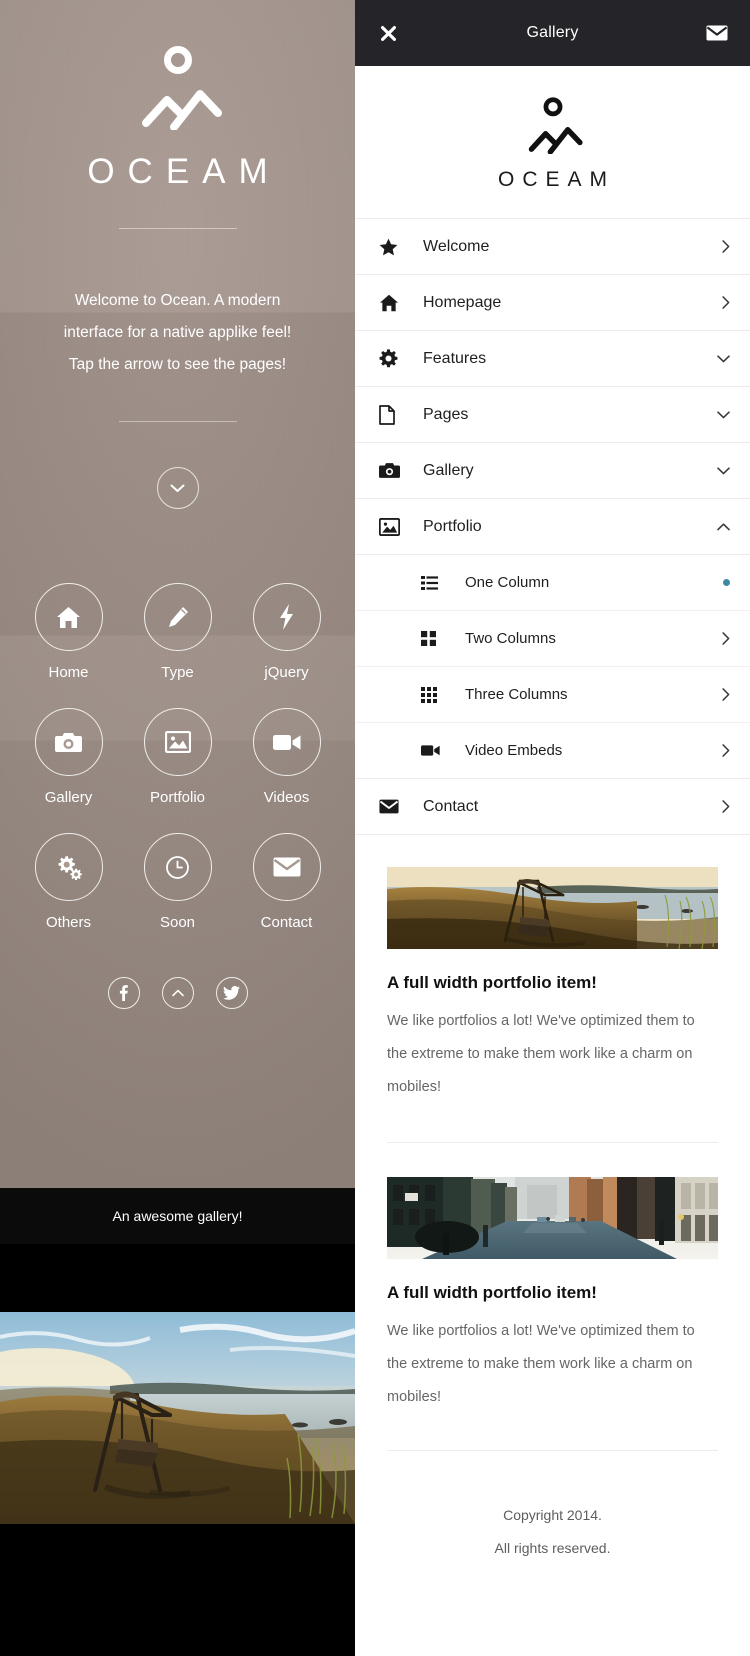 The width and height of the screenshot is (750, 1656). I want to click on submenu-item-label: One Column, so click(507, 582).